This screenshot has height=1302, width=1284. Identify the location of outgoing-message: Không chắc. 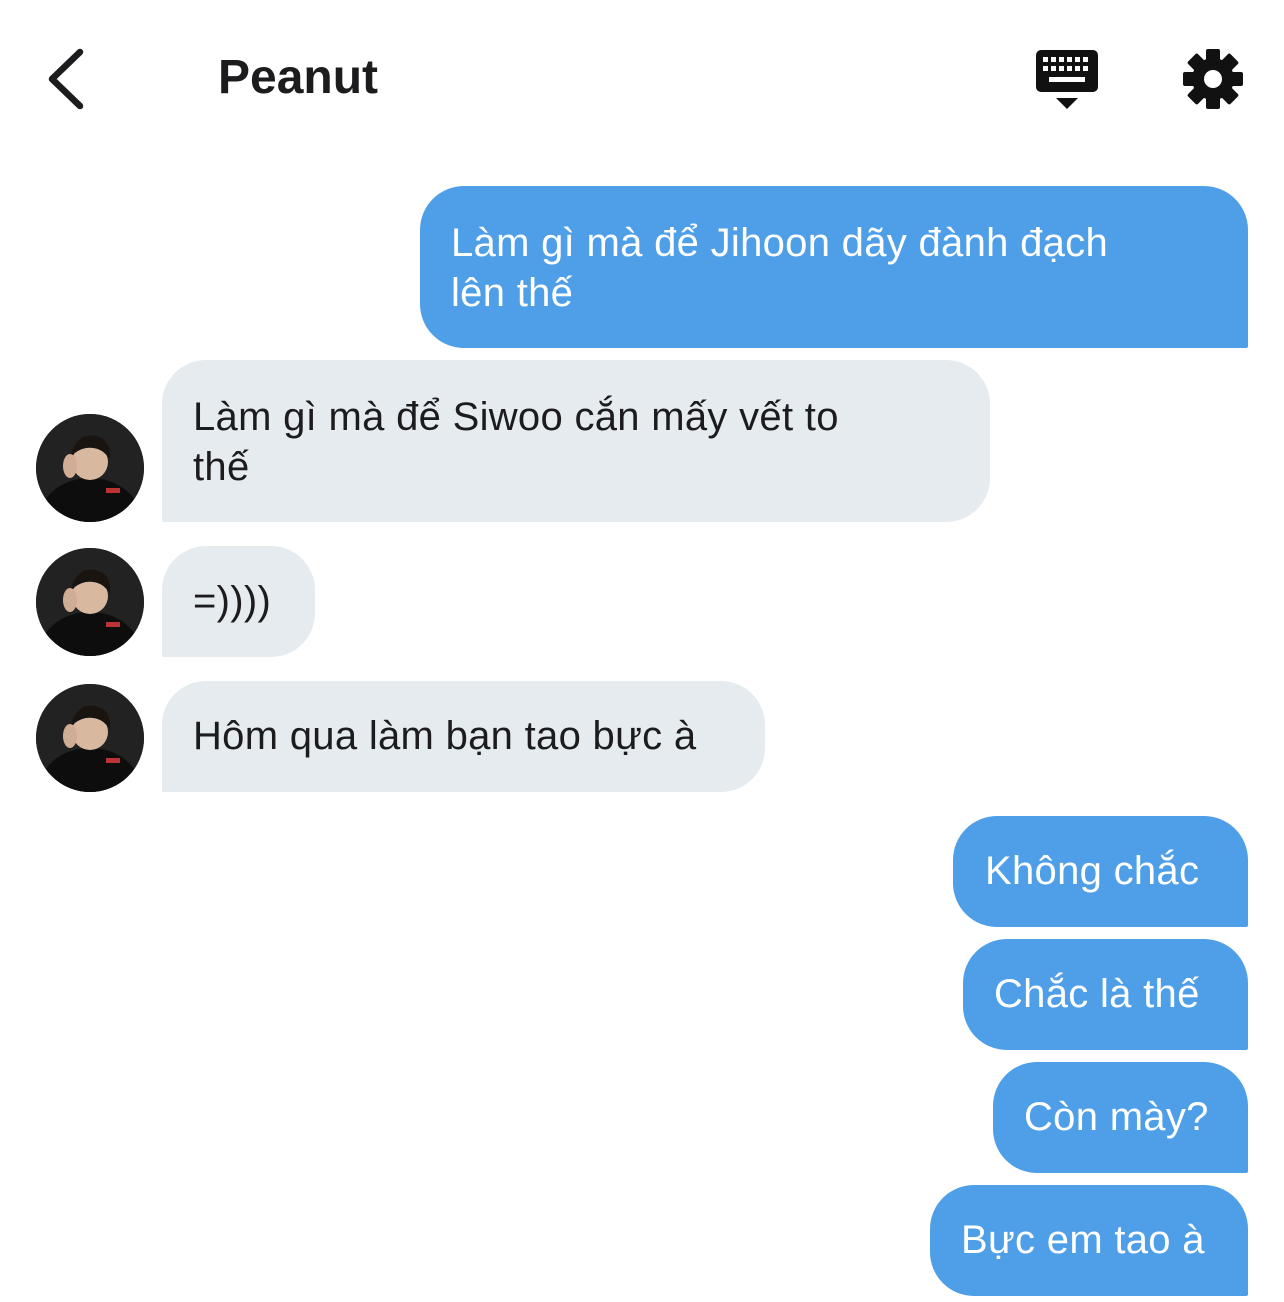
(1100, 871).